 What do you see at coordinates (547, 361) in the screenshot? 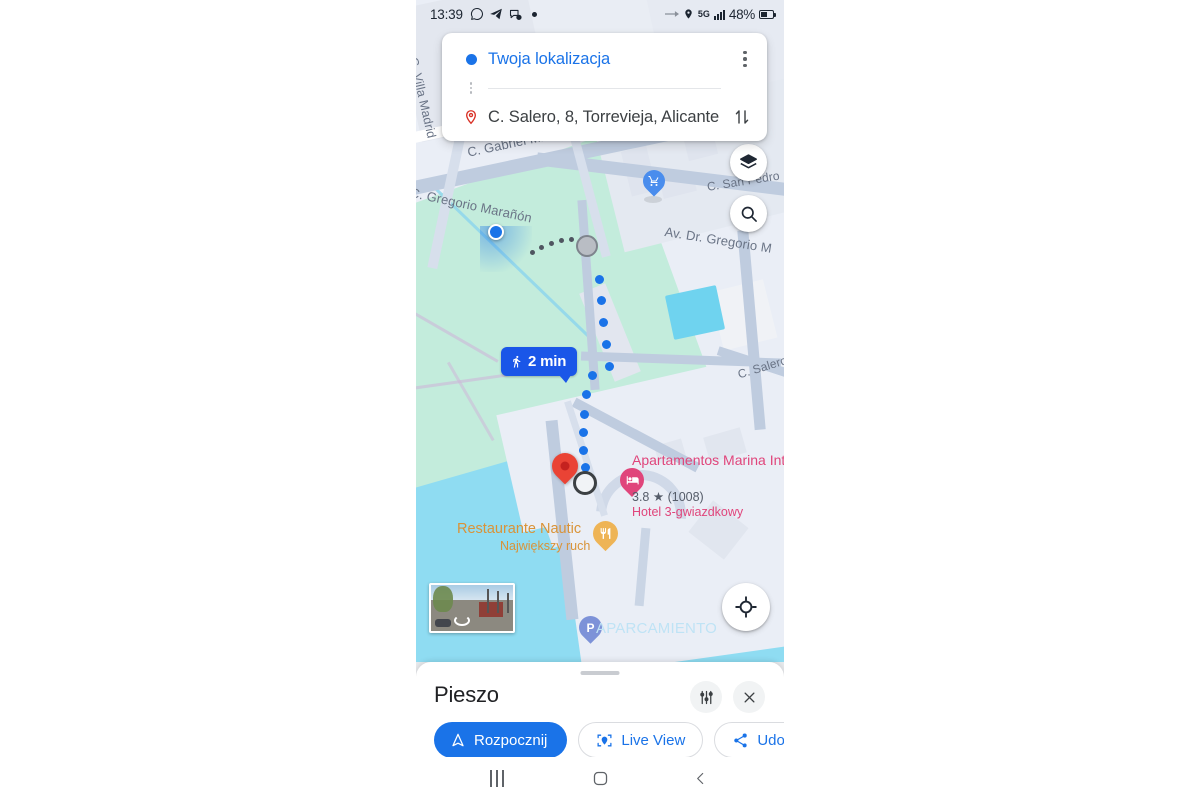
I see `eta-text: 2 min` at bounding box center [547, 361].